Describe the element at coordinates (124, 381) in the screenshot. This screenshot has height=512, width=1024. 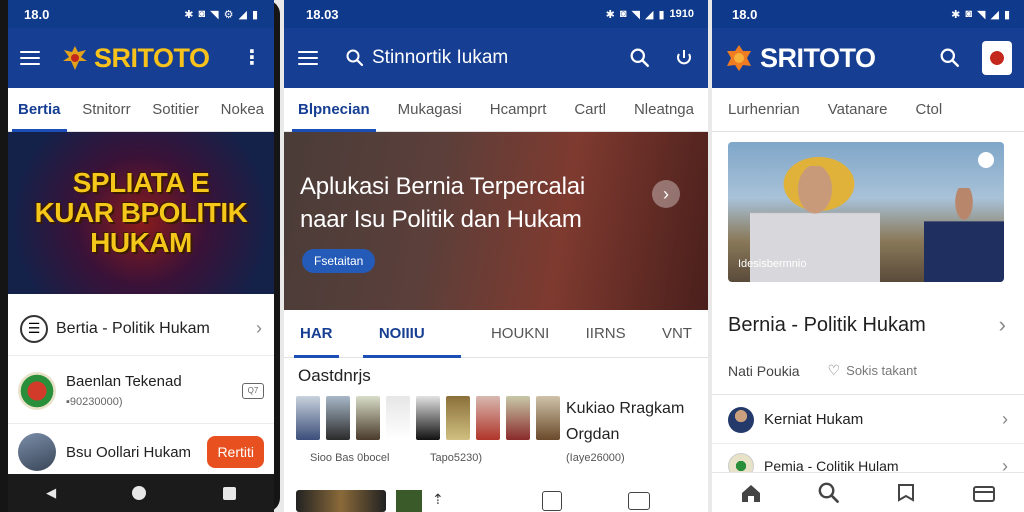
I see `list-item-title: Baenlan Tekenad` at that location.